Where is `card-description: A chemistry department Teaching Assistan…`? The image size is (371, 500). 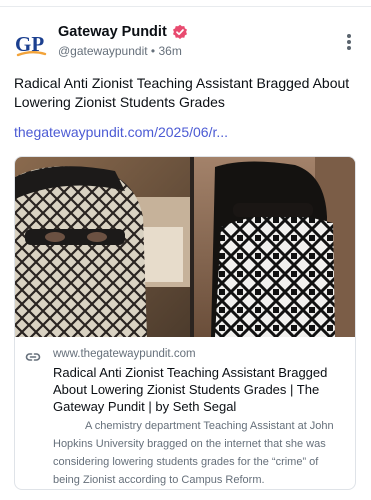
card-description: A chemistry department Teaching Assistan… is located at coordinates (193, 453).